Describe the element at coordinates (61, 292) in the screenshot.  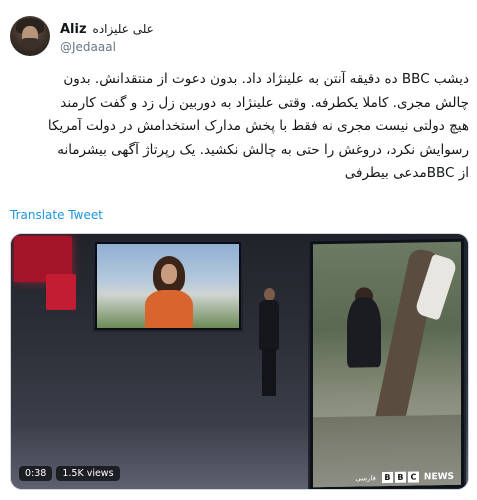
I see `studio-logo-panel` at that location.